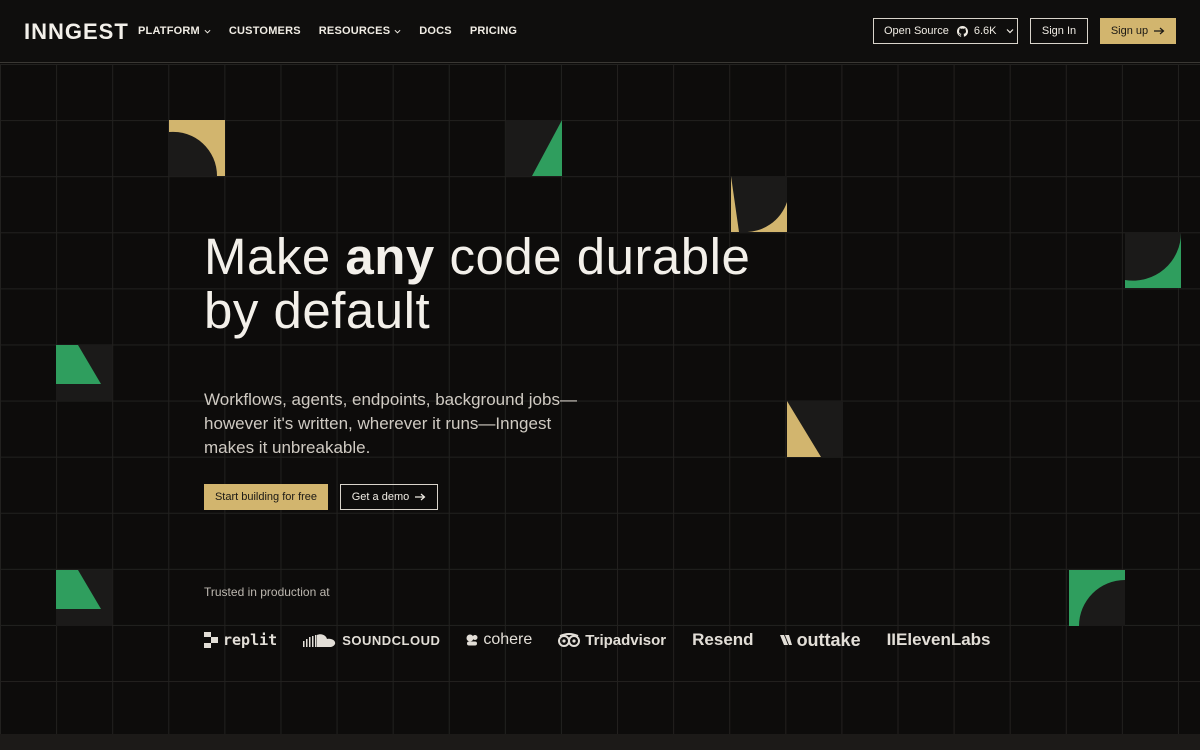  I want to click on replit-icon, so click(211, 640).